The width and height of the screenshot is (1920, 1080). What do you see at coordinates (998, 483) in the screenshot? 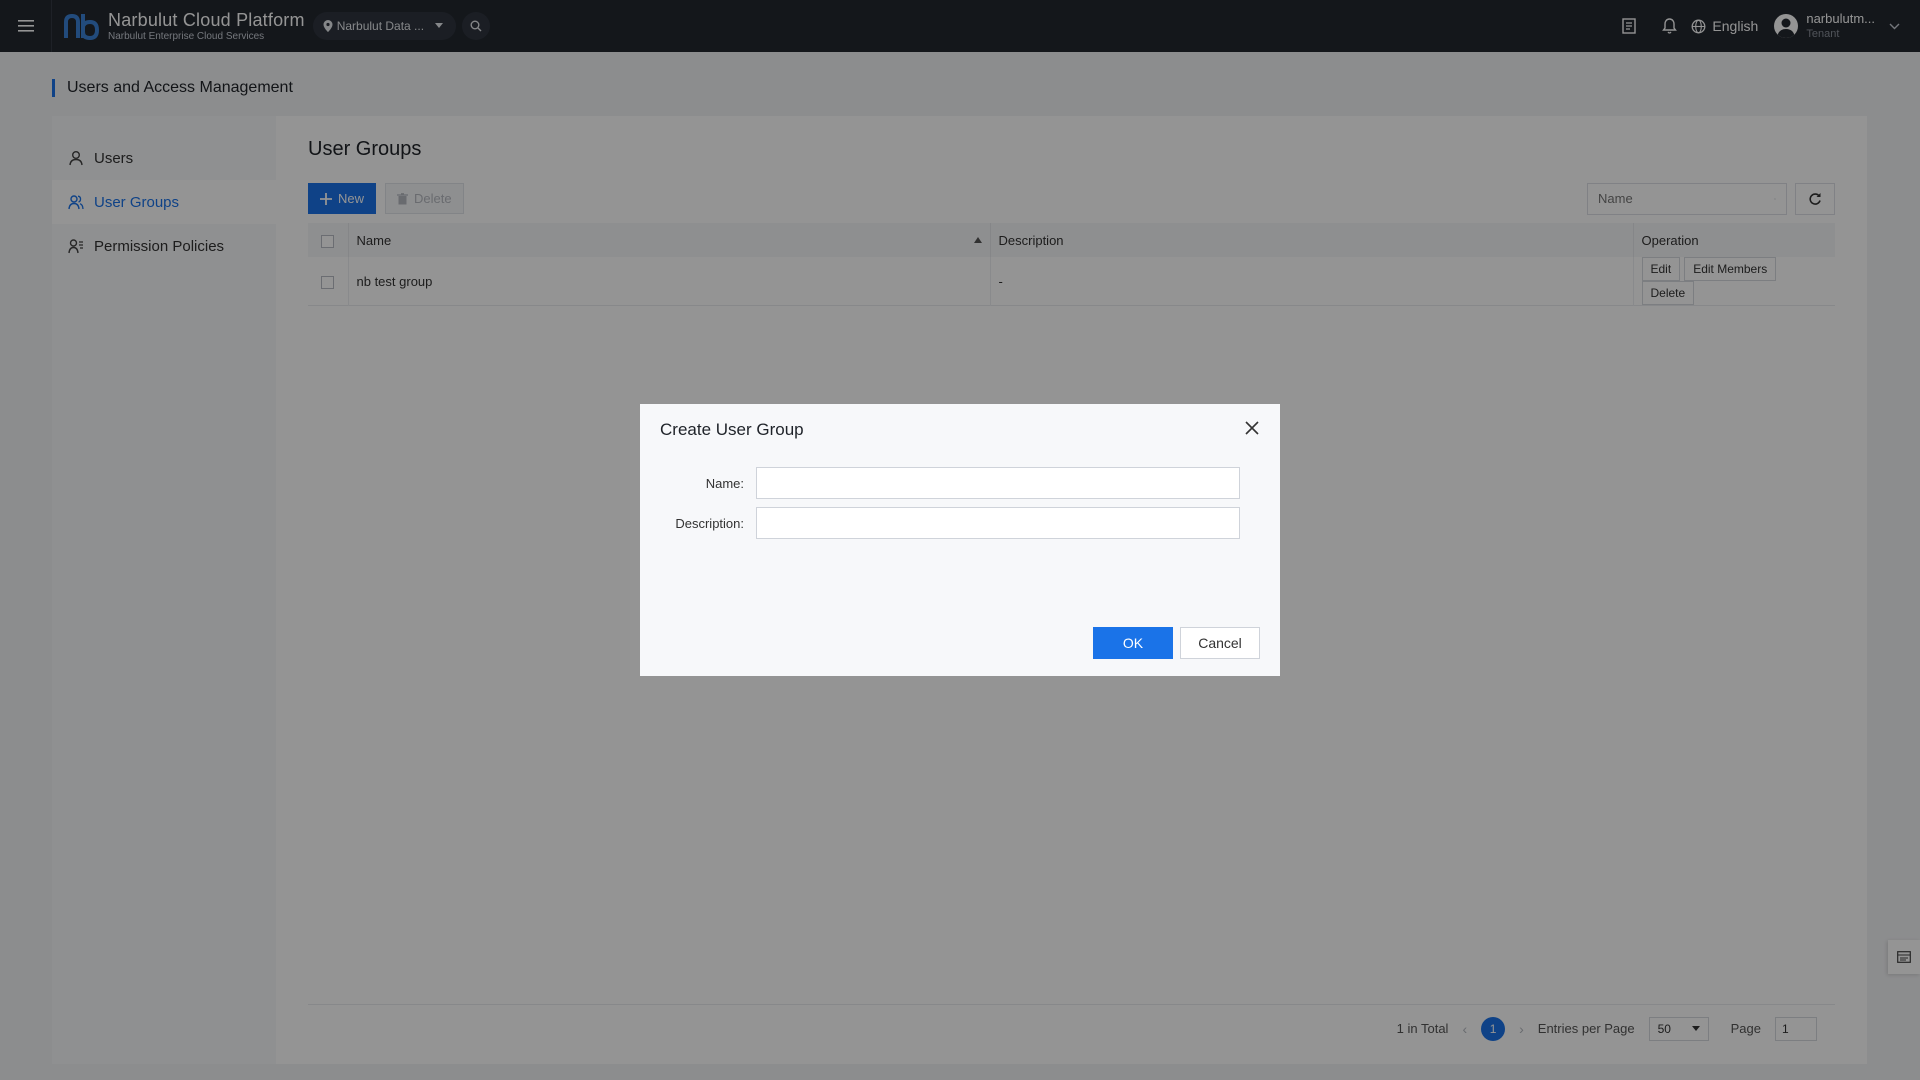
I see `name-field` at bounding box center [998, 483].